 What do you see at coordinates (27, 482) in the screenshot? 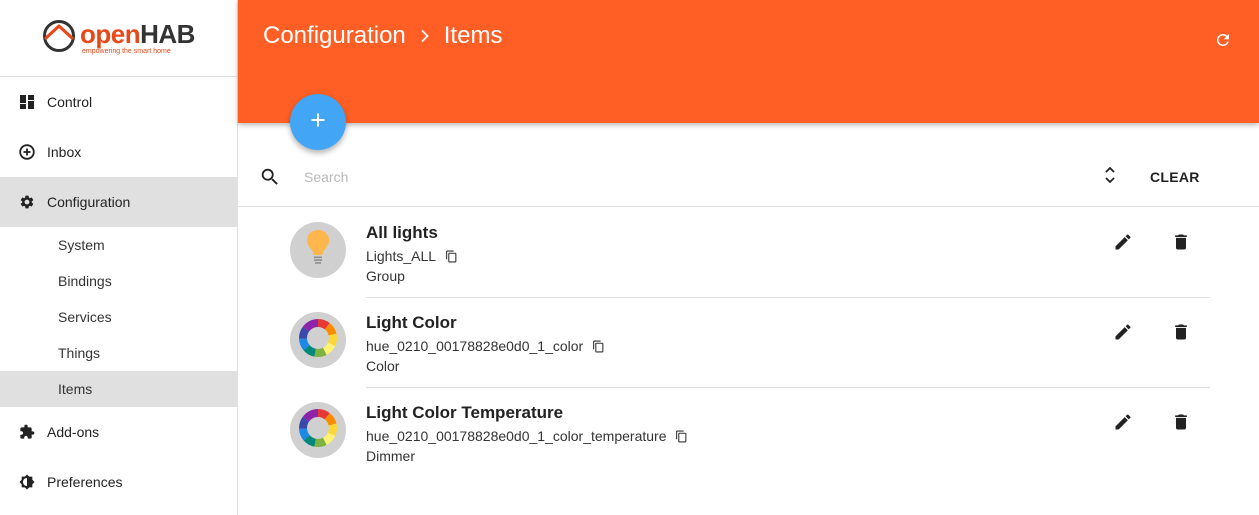
I see `brightness-icon` at bounding box center [27, 482].